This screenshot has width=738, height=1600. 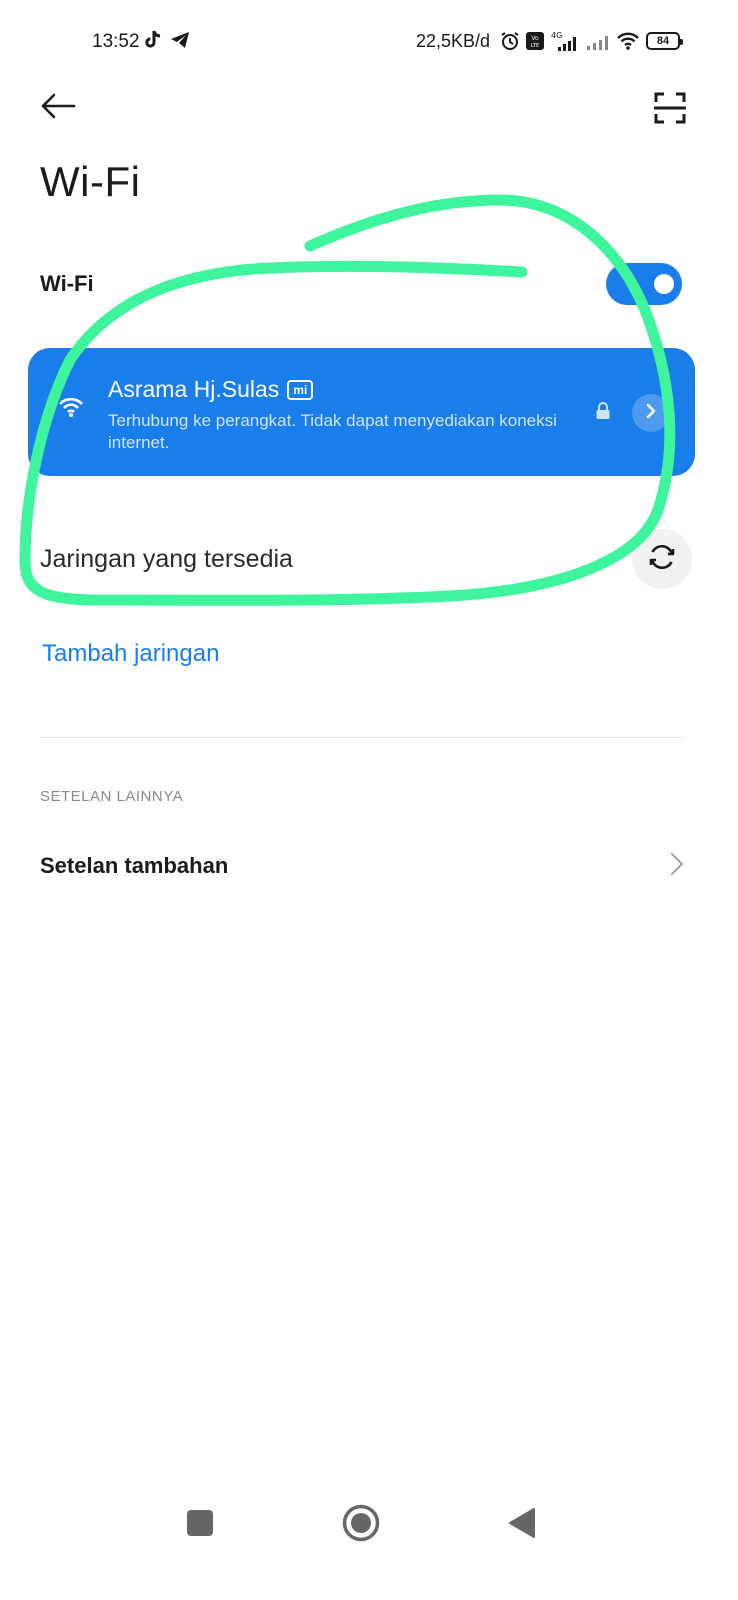 I want to click on wifi-signal-icon, so click(x=71, y=409).